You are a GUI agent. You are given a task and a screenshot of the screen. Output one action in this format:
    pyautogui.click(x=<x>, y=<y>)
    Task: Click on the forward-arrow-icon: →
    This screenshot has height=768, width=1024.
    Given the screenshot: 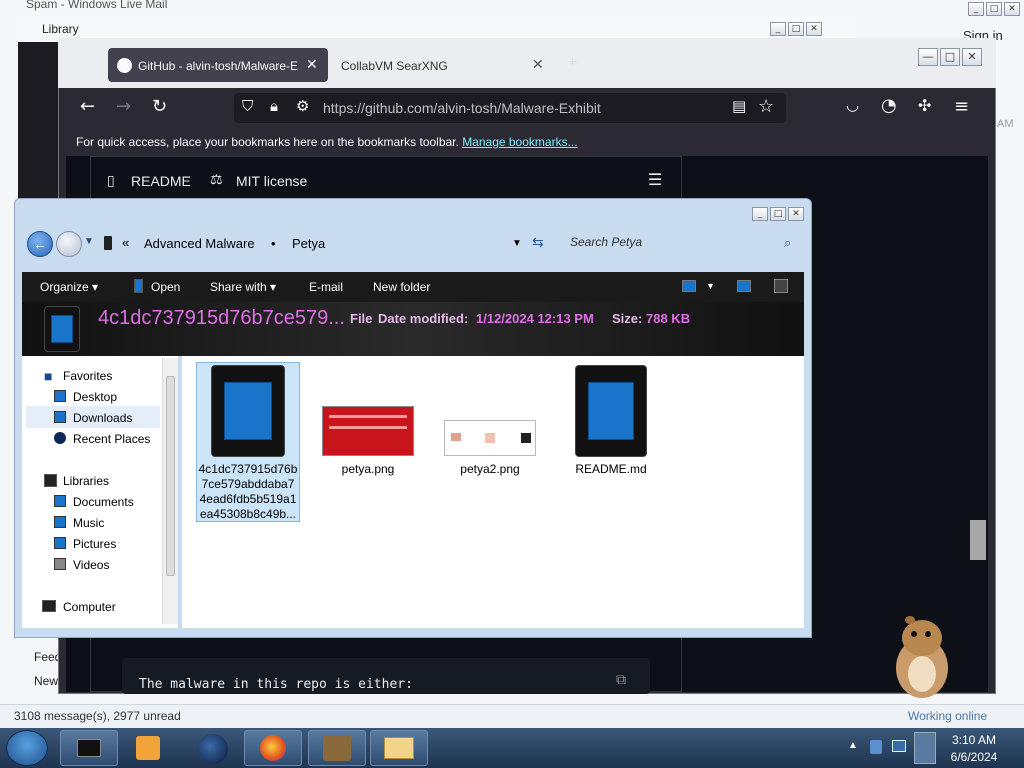 What is the action you would take?
    pyautogui.click(x=123, y=106)
    